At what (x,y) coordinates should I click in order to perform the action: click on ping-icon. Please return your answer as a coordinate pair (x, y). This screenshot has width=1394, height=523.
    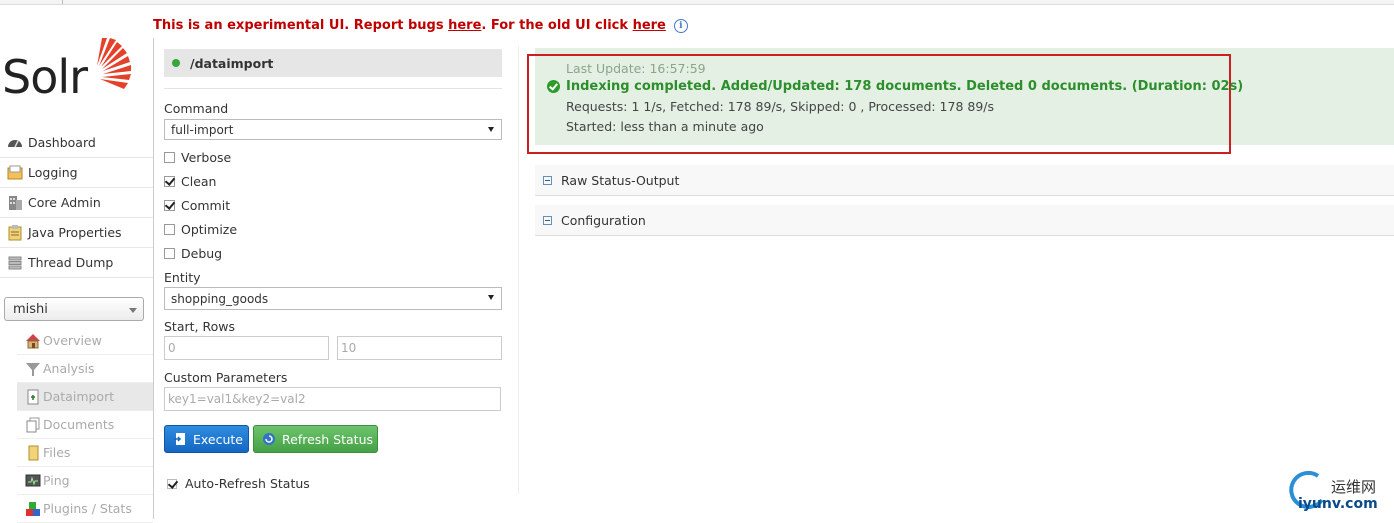
    Looking at the image, I should click on (33, 480).